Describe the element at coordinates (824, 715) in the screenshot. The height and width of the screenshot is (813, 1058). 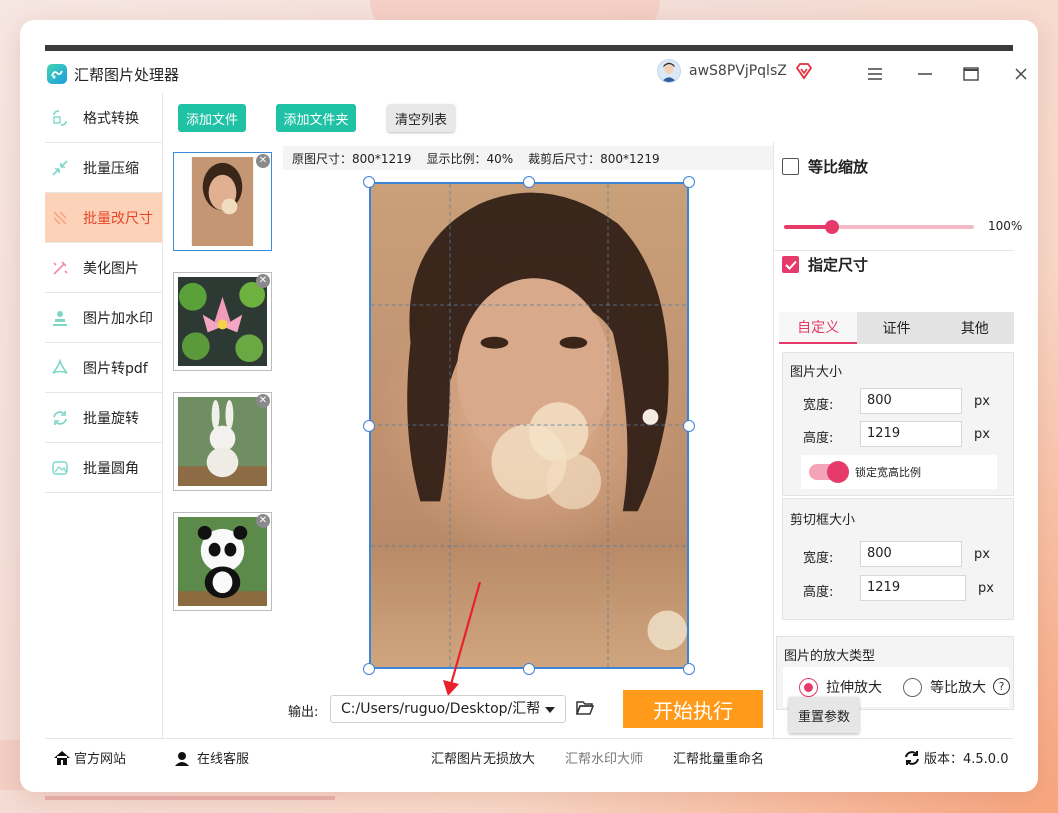
I see `reset-button: 重置参数` at that location.